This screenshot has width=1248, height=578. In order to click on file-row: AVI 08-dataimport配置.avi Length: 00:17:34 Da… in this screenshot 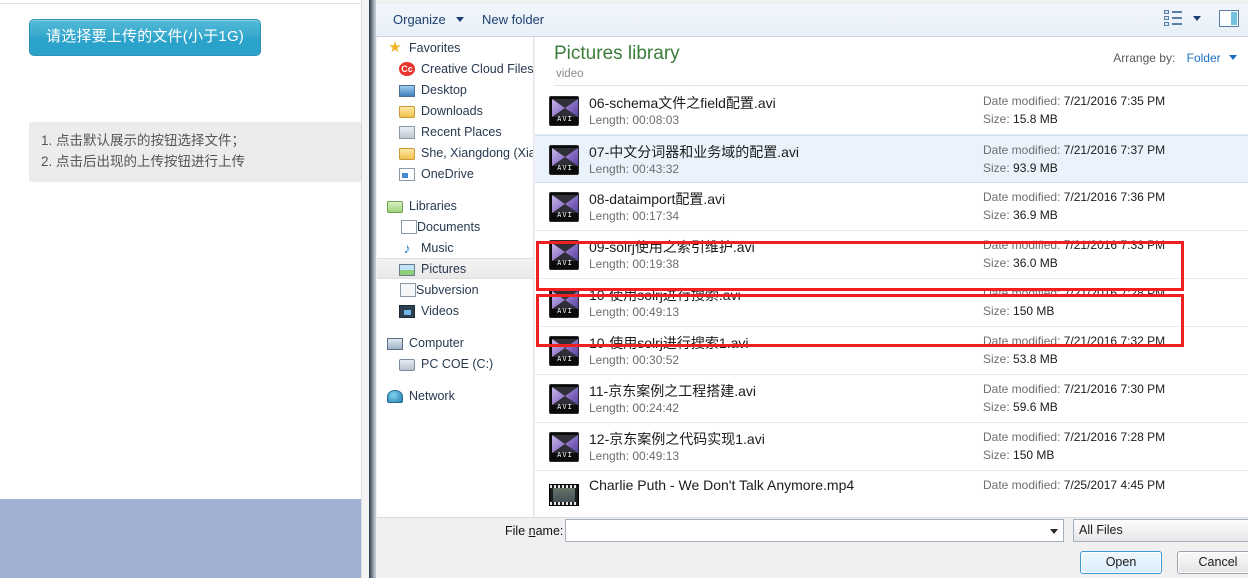, I will do `click(891, 207)`.